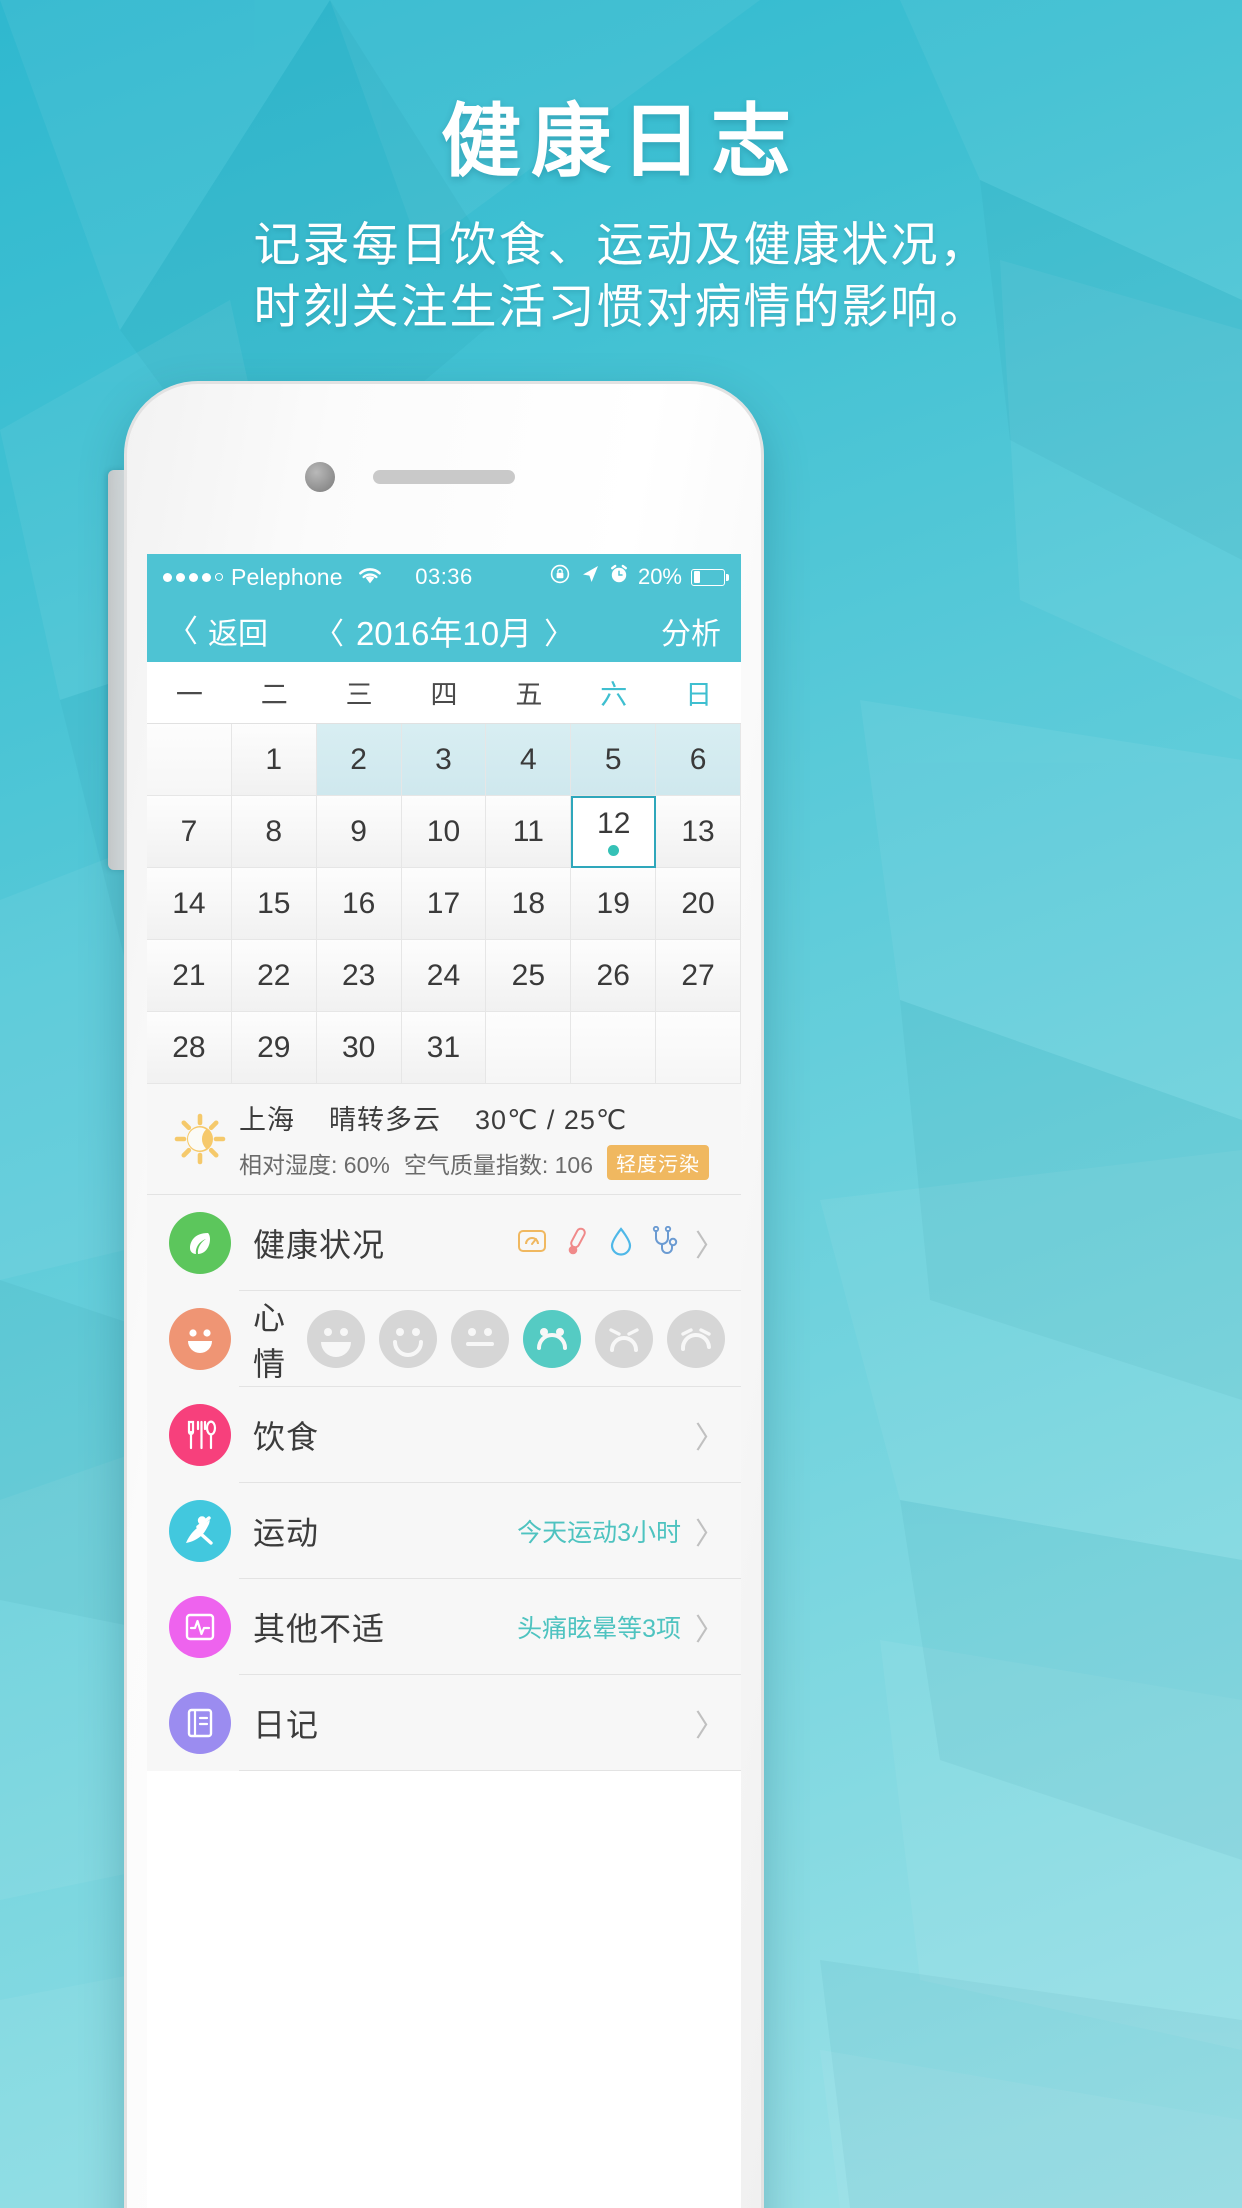  Describe the element at coordinates (200, 1339) in the screenshot. I see `smiley-icon` at that location.